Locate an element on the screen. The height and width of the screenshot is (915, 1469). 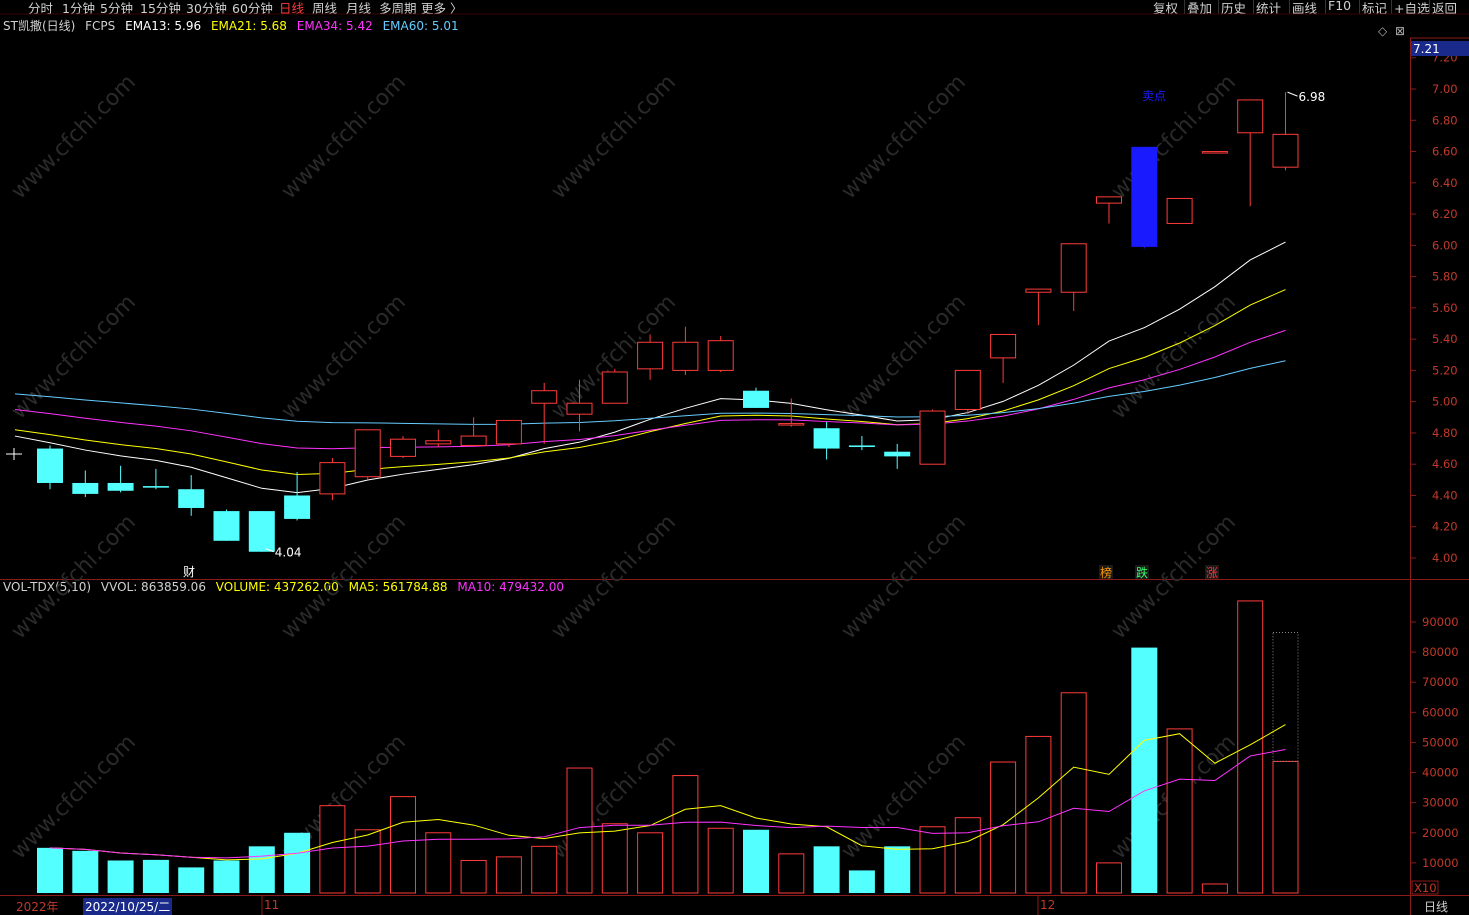
price-tick-label: 4.00 is located at coordinates (1445, 558).